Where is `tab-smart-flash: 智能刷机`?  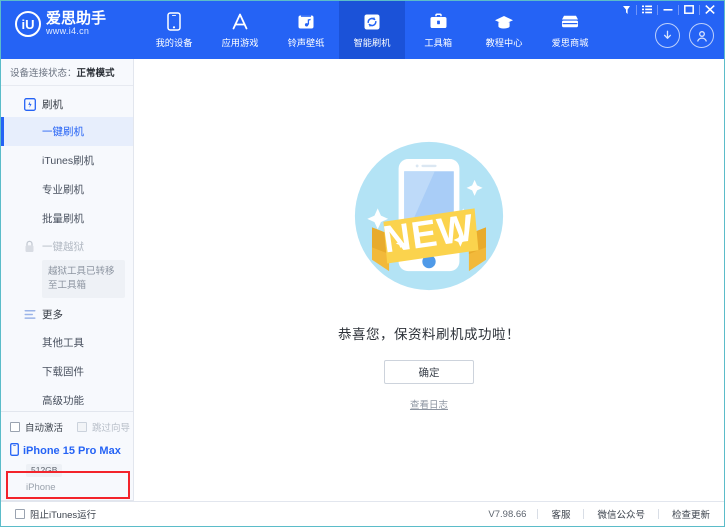
tab-smart-flash: 智能刷机 is located at coordinates (372, 30).